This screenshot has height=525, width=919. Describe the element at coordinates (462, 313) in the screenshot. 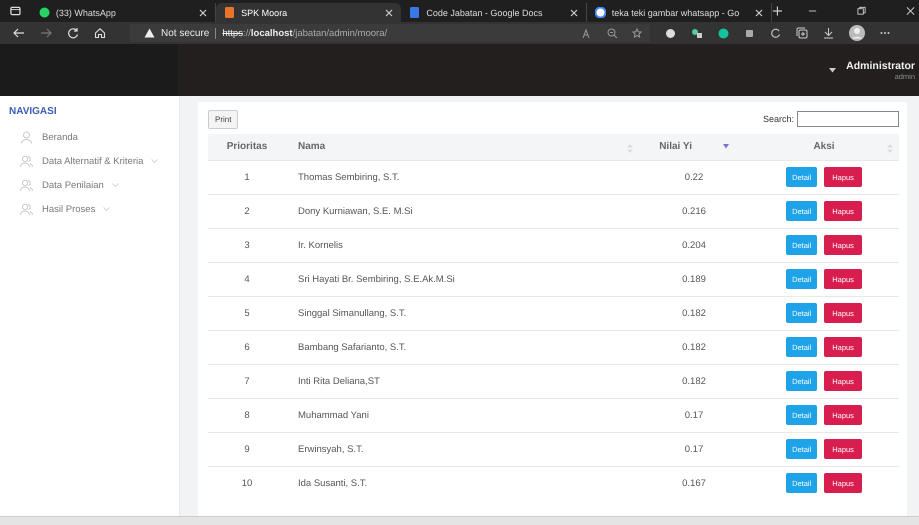

I see `table-cell: Singgal Simanullang, S.T.` at that location.